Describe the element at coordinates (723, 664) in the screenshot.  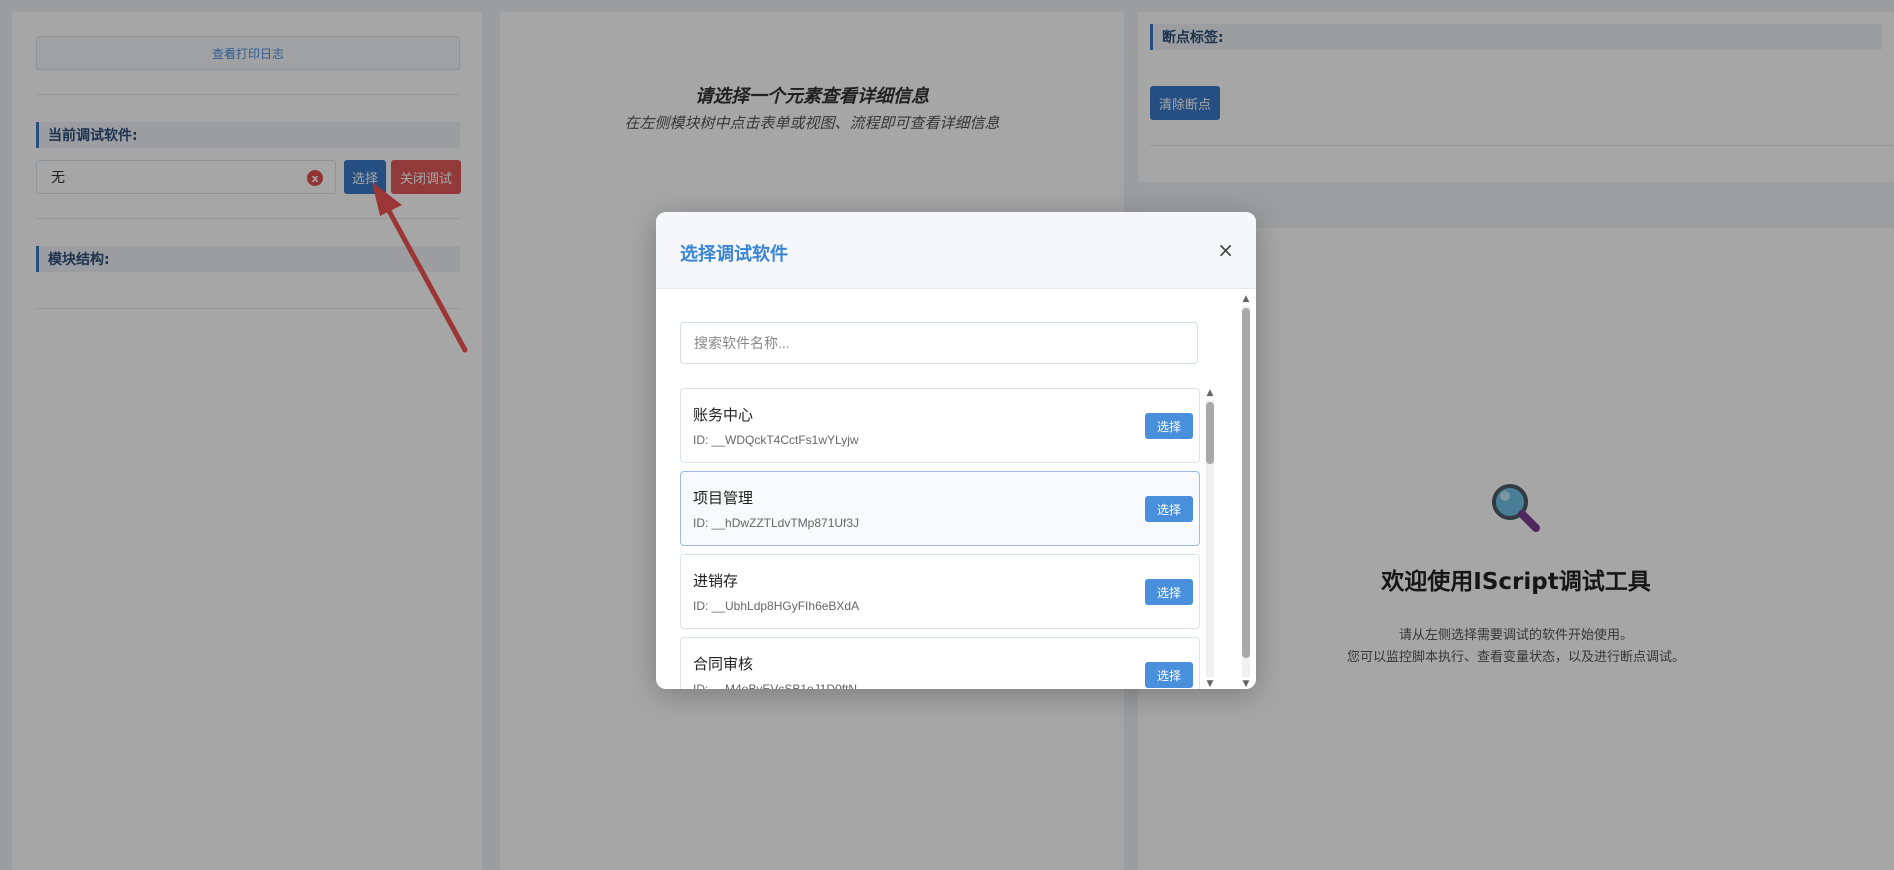
I see `software-name: 合同审核` at that location.